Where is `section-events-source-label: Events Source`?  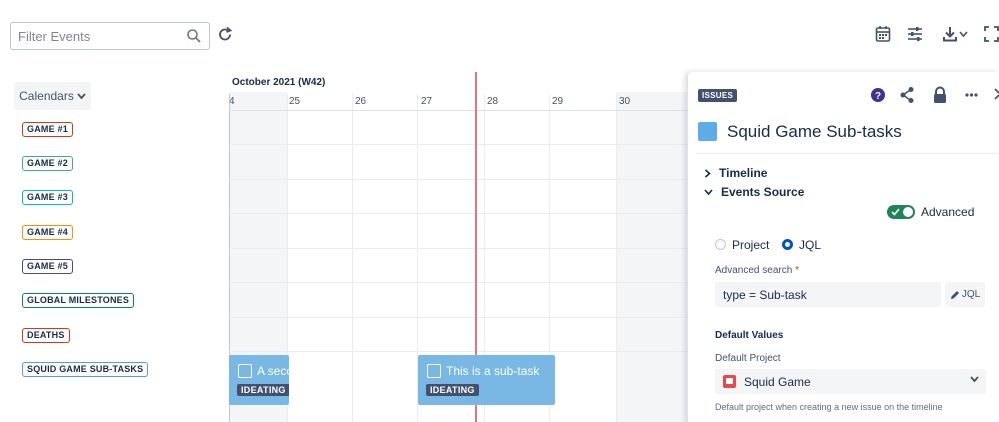 section-events-source-label: Events Source is located at coordinates (763, 192).